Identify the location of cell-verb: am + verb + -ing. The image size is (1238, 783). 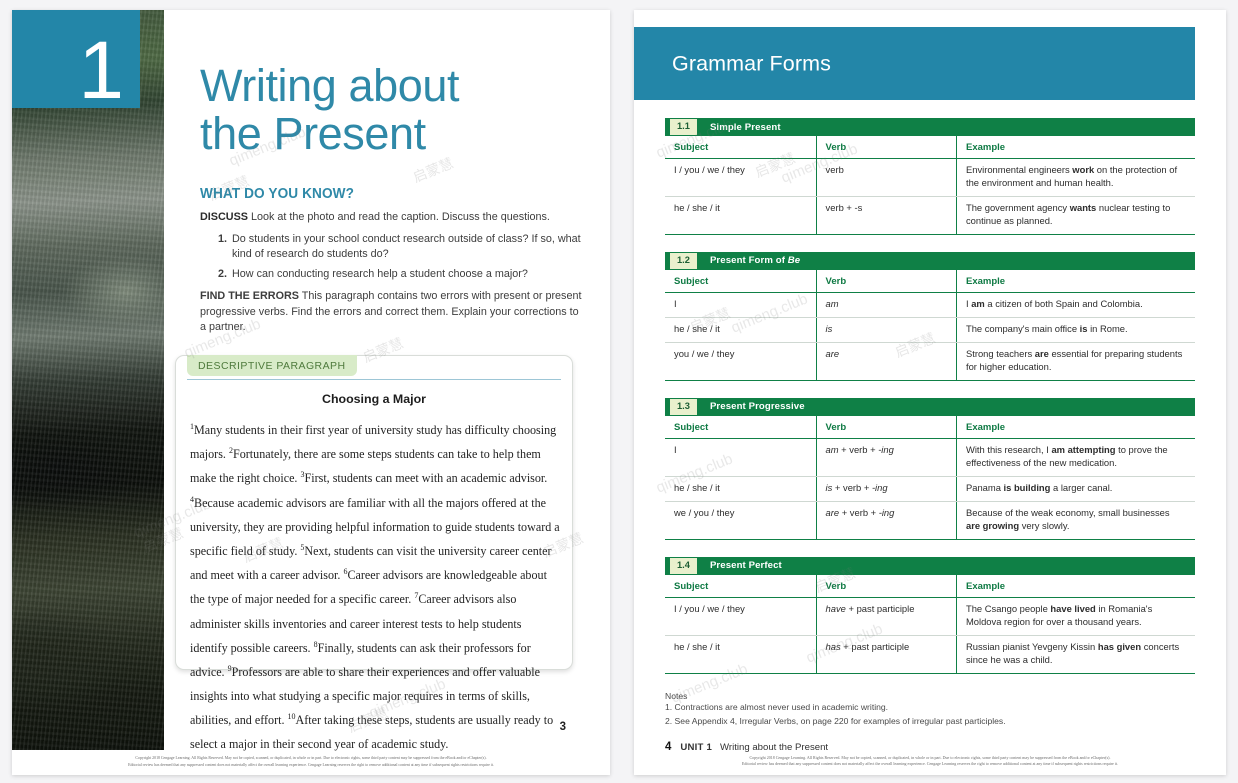
(886, 458).